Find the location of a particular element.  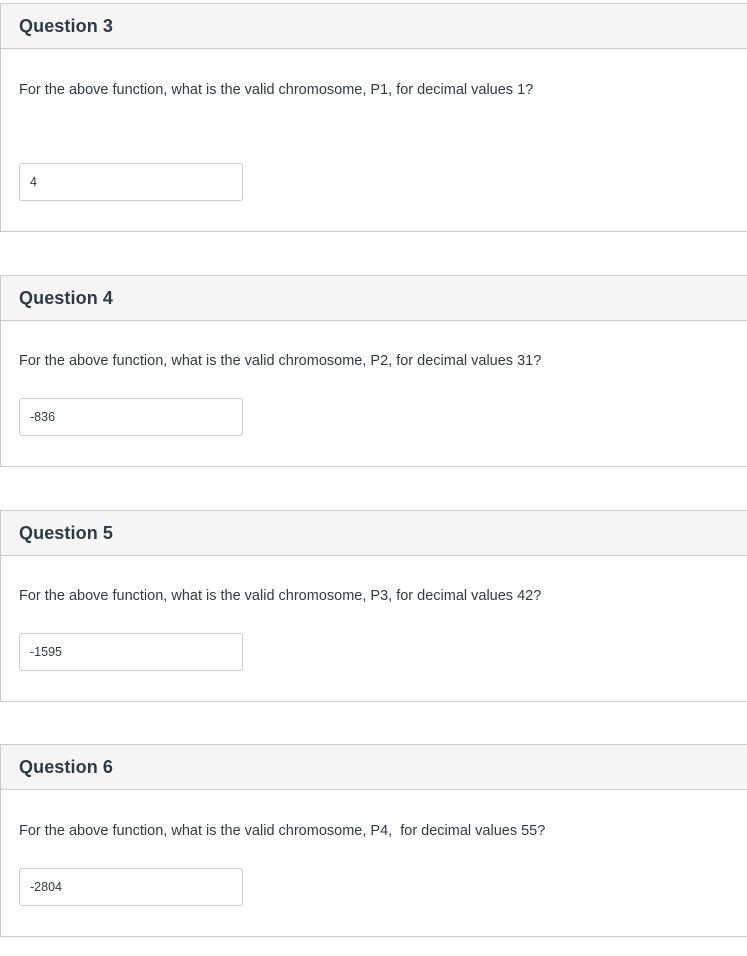

question-header: Question 6 is located at coordinates (374, 767).